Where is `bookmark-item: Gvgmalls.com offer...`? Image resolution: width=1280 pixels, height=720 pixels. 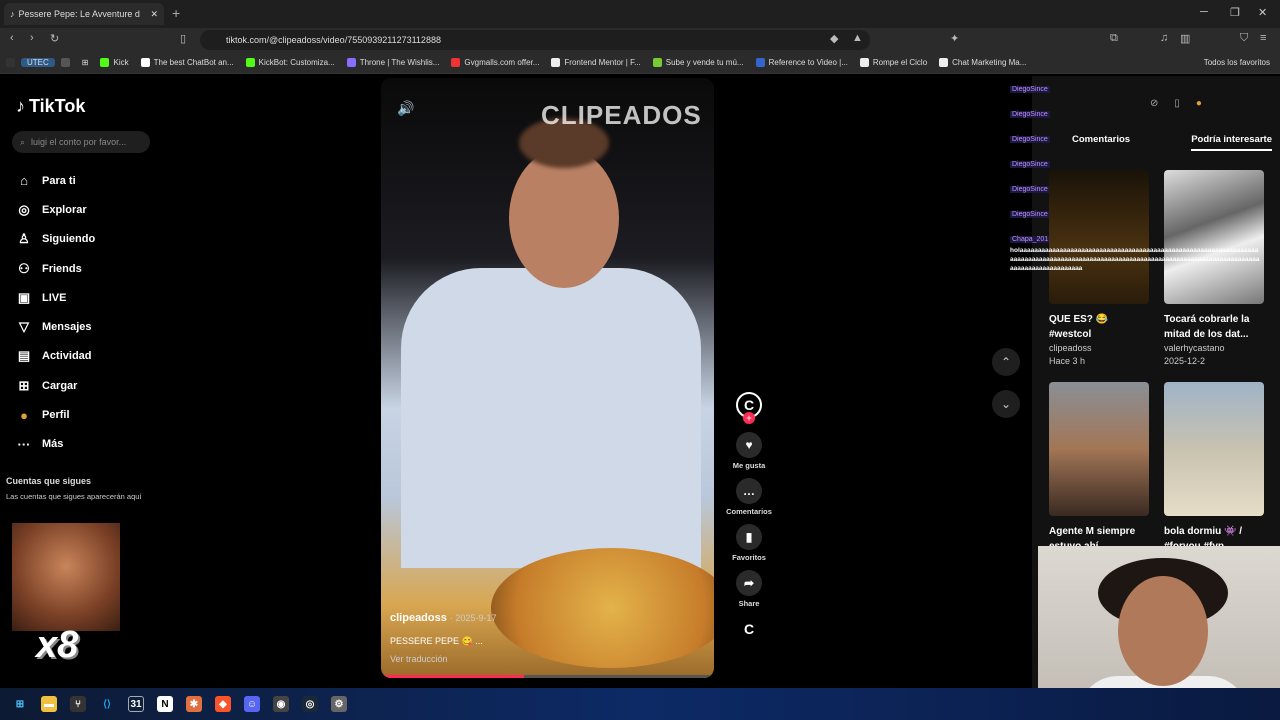
bookmark-item: Gvgmalls.com offer... is located at coordinates (495, 62).